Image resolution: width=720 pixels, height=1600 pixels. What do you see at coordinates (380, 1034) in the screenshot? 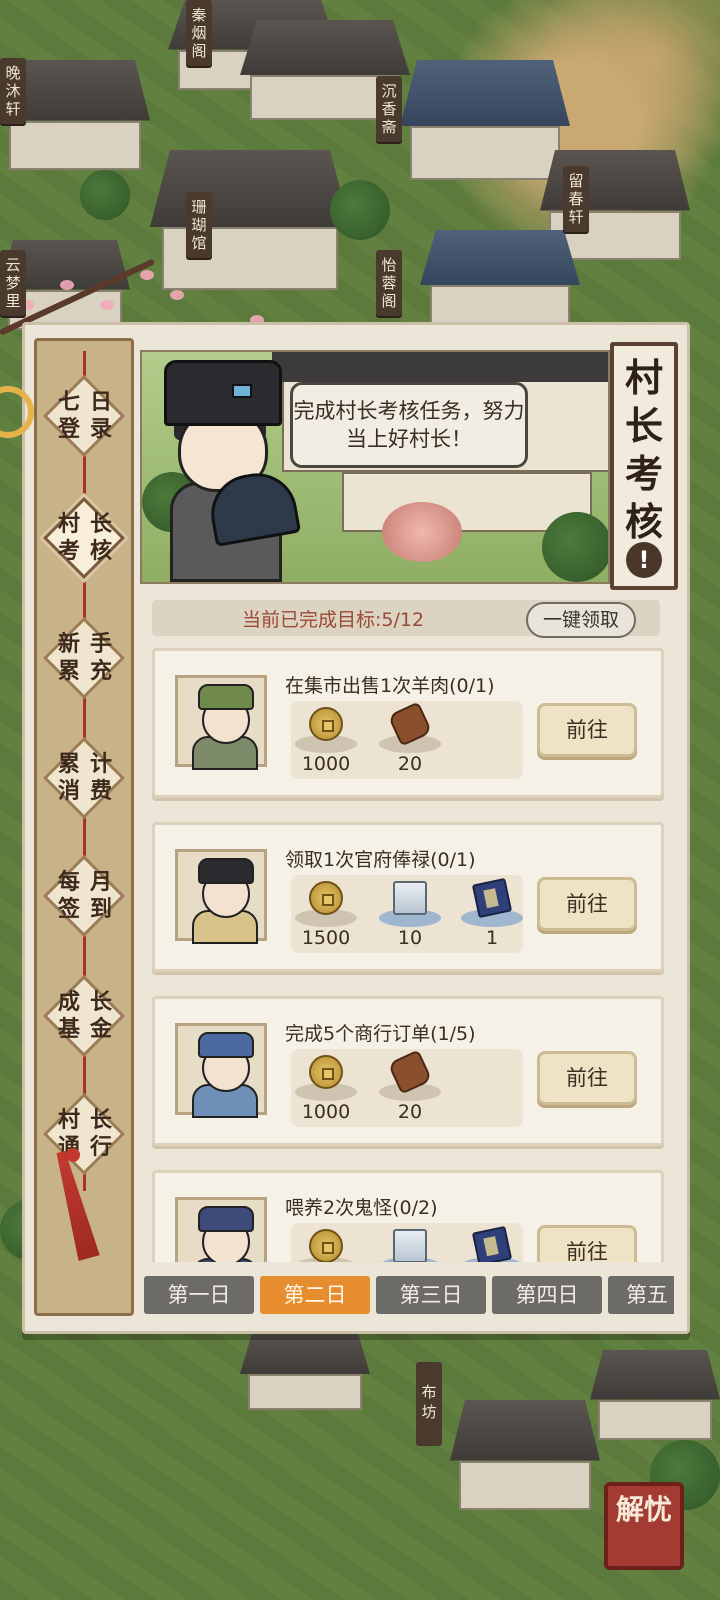
I see `task-title: 完成5个商行订单(1/5)` at bounding box center [380, 1034].